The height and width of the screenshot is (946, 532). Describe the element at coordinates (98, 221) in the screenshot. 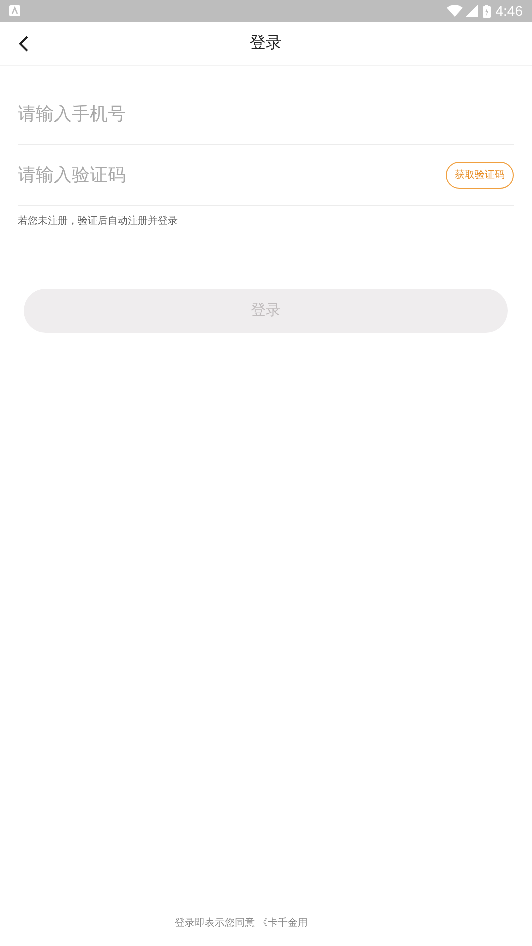

I see `hint-text: 若您未注册，验证后自动注册并登录` at that location.